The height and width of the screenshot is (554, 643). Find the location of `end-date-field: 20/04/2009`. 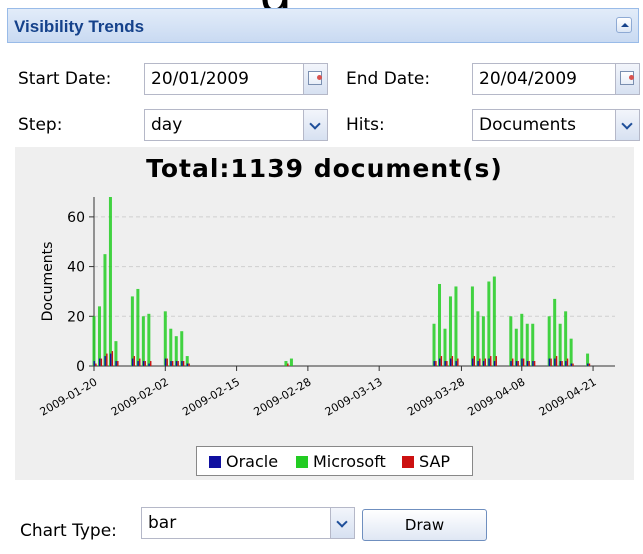

end-date-field: 20/04/2009 is located at coordinates (556, 79).